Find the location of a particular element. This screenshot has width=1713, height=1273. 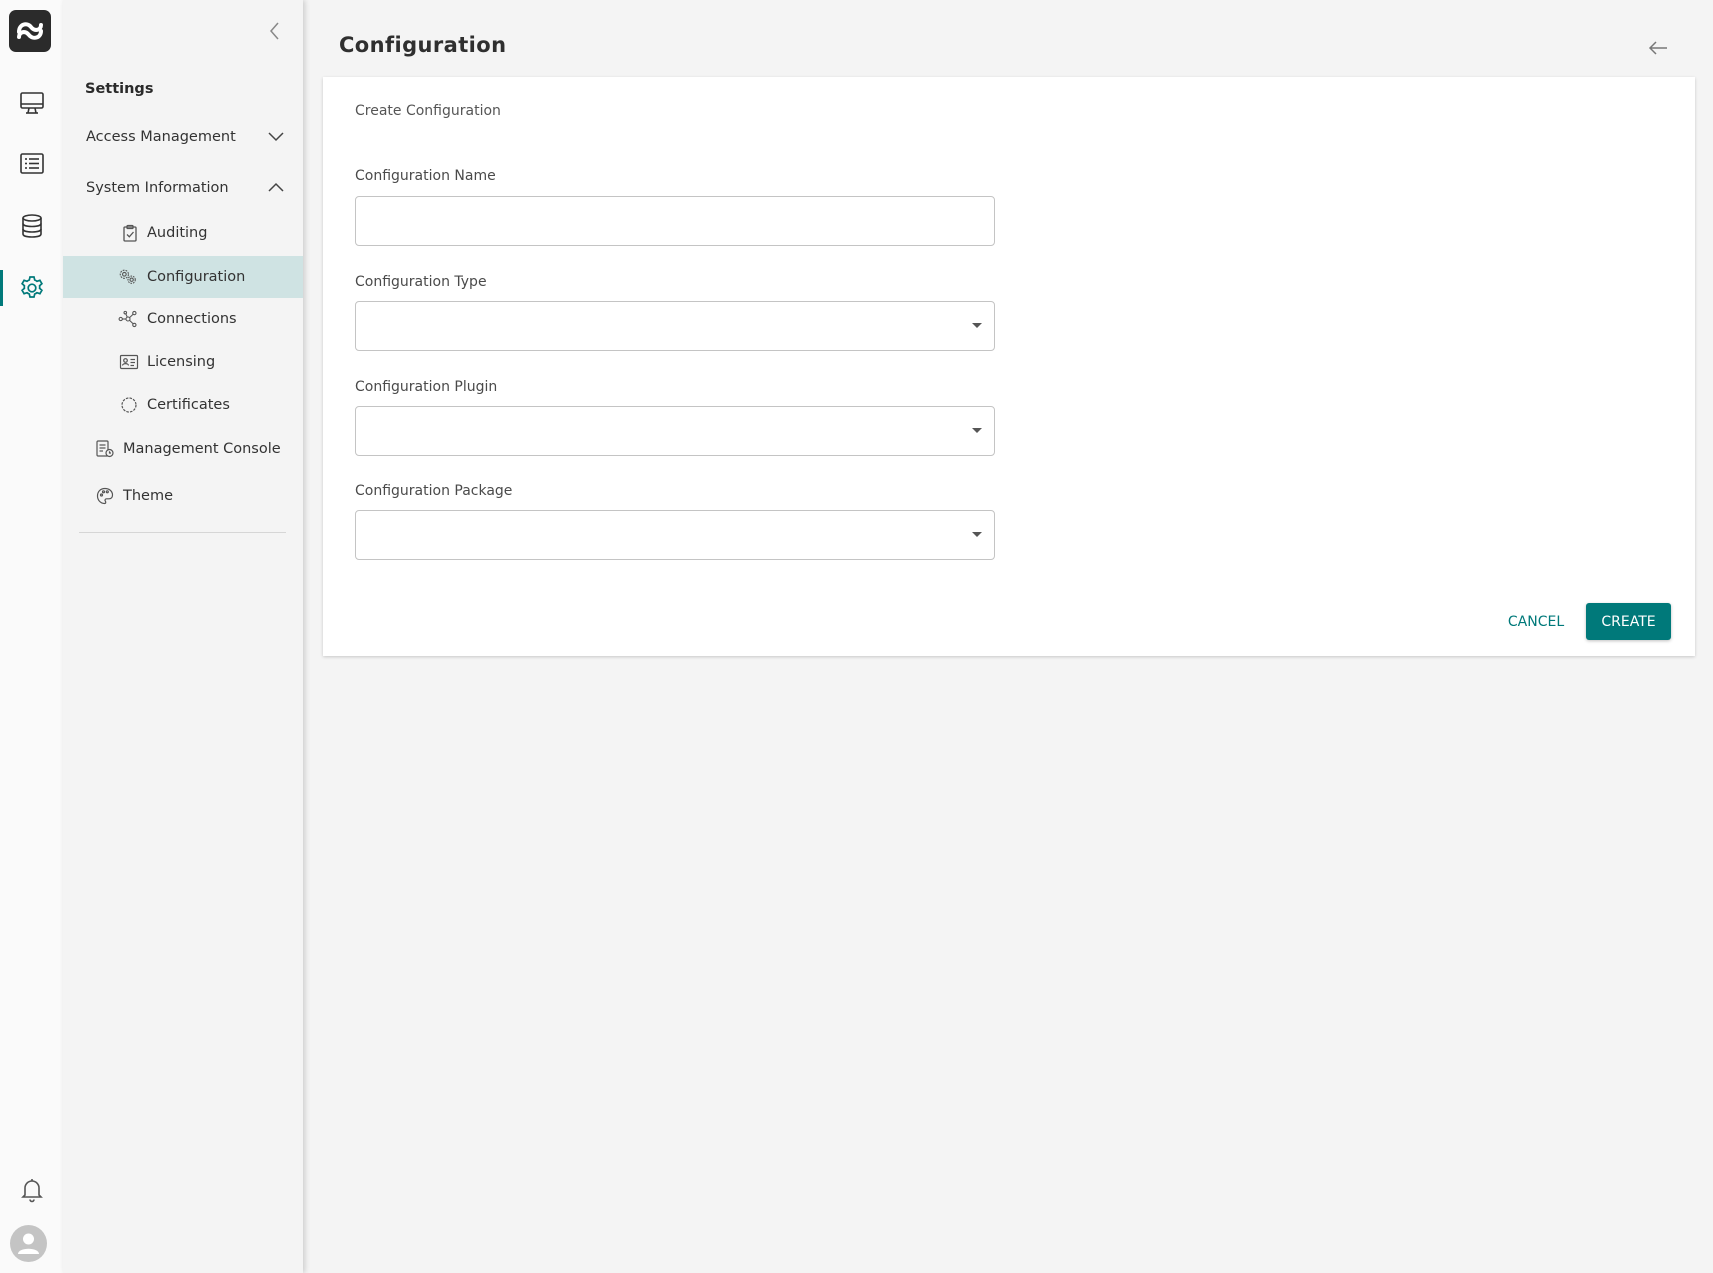

gears-icon is located at coordinates (127, 276).